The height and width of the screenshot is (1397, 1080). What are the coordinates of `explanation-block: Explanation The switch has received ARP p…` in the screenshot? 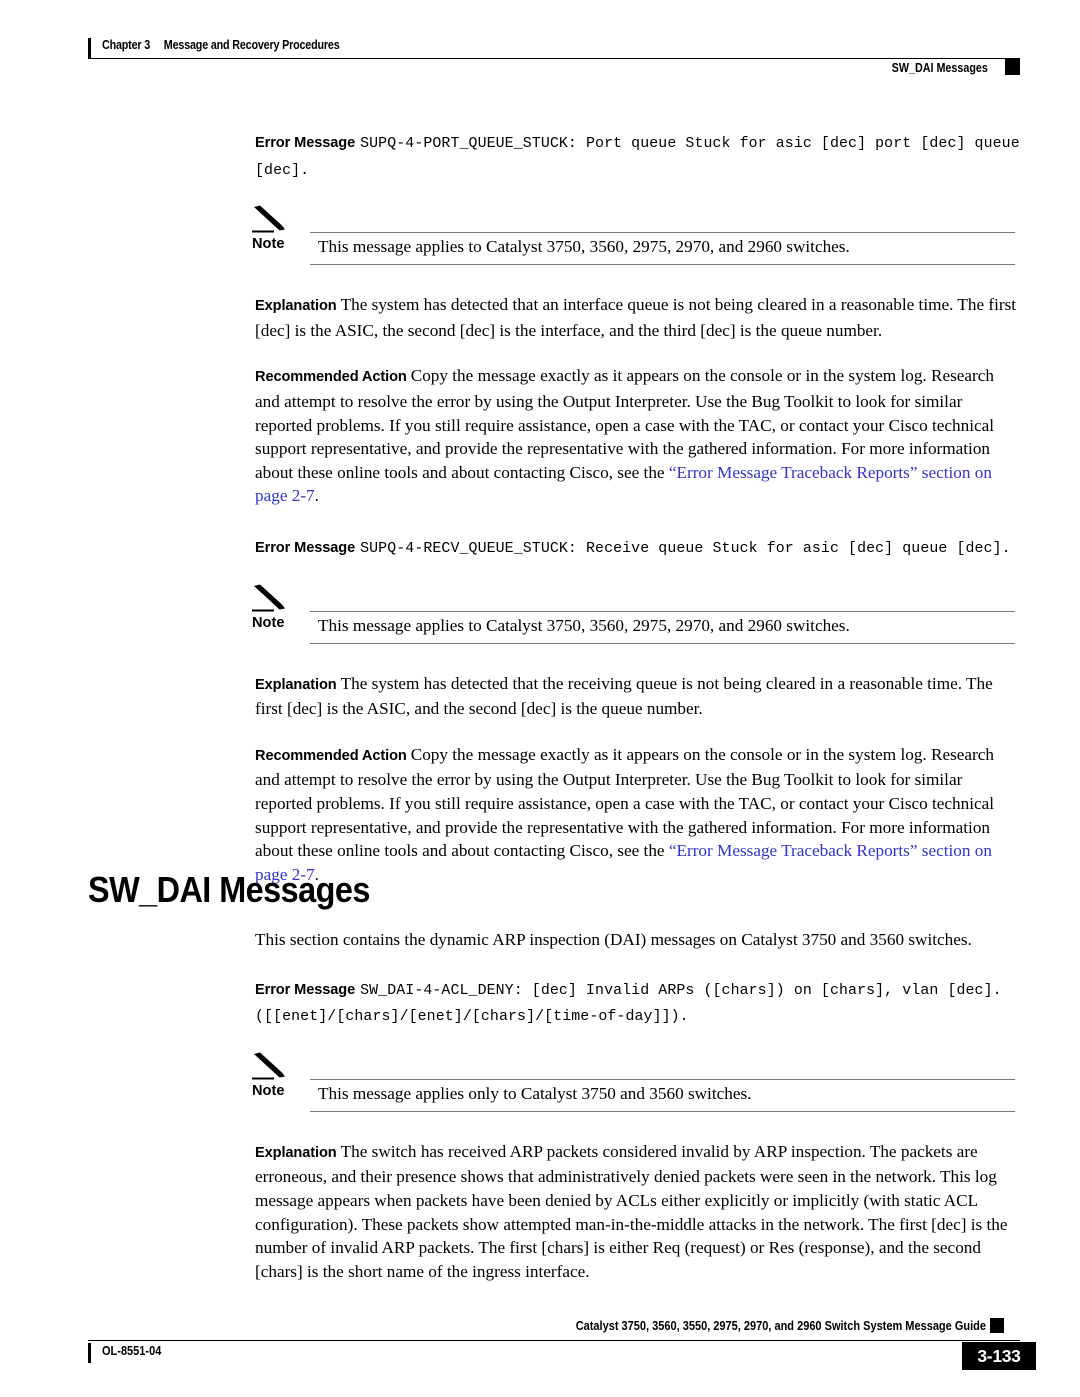 It's located at (637, 1212).